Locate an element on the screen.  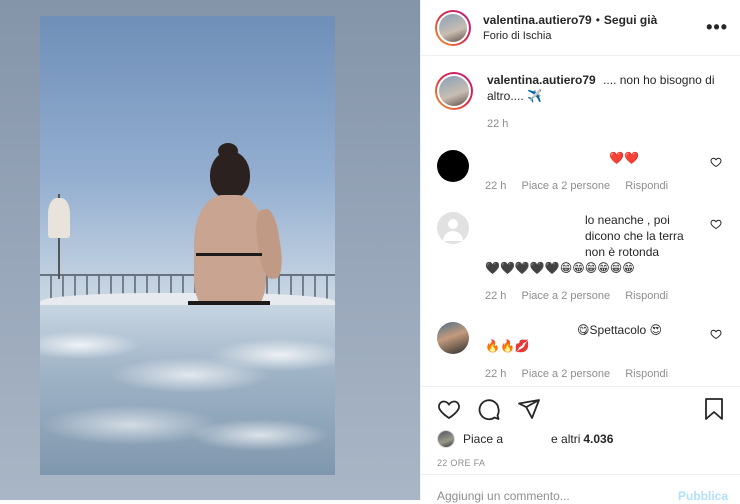
bubbling-water is located at coordinates (187, 390).